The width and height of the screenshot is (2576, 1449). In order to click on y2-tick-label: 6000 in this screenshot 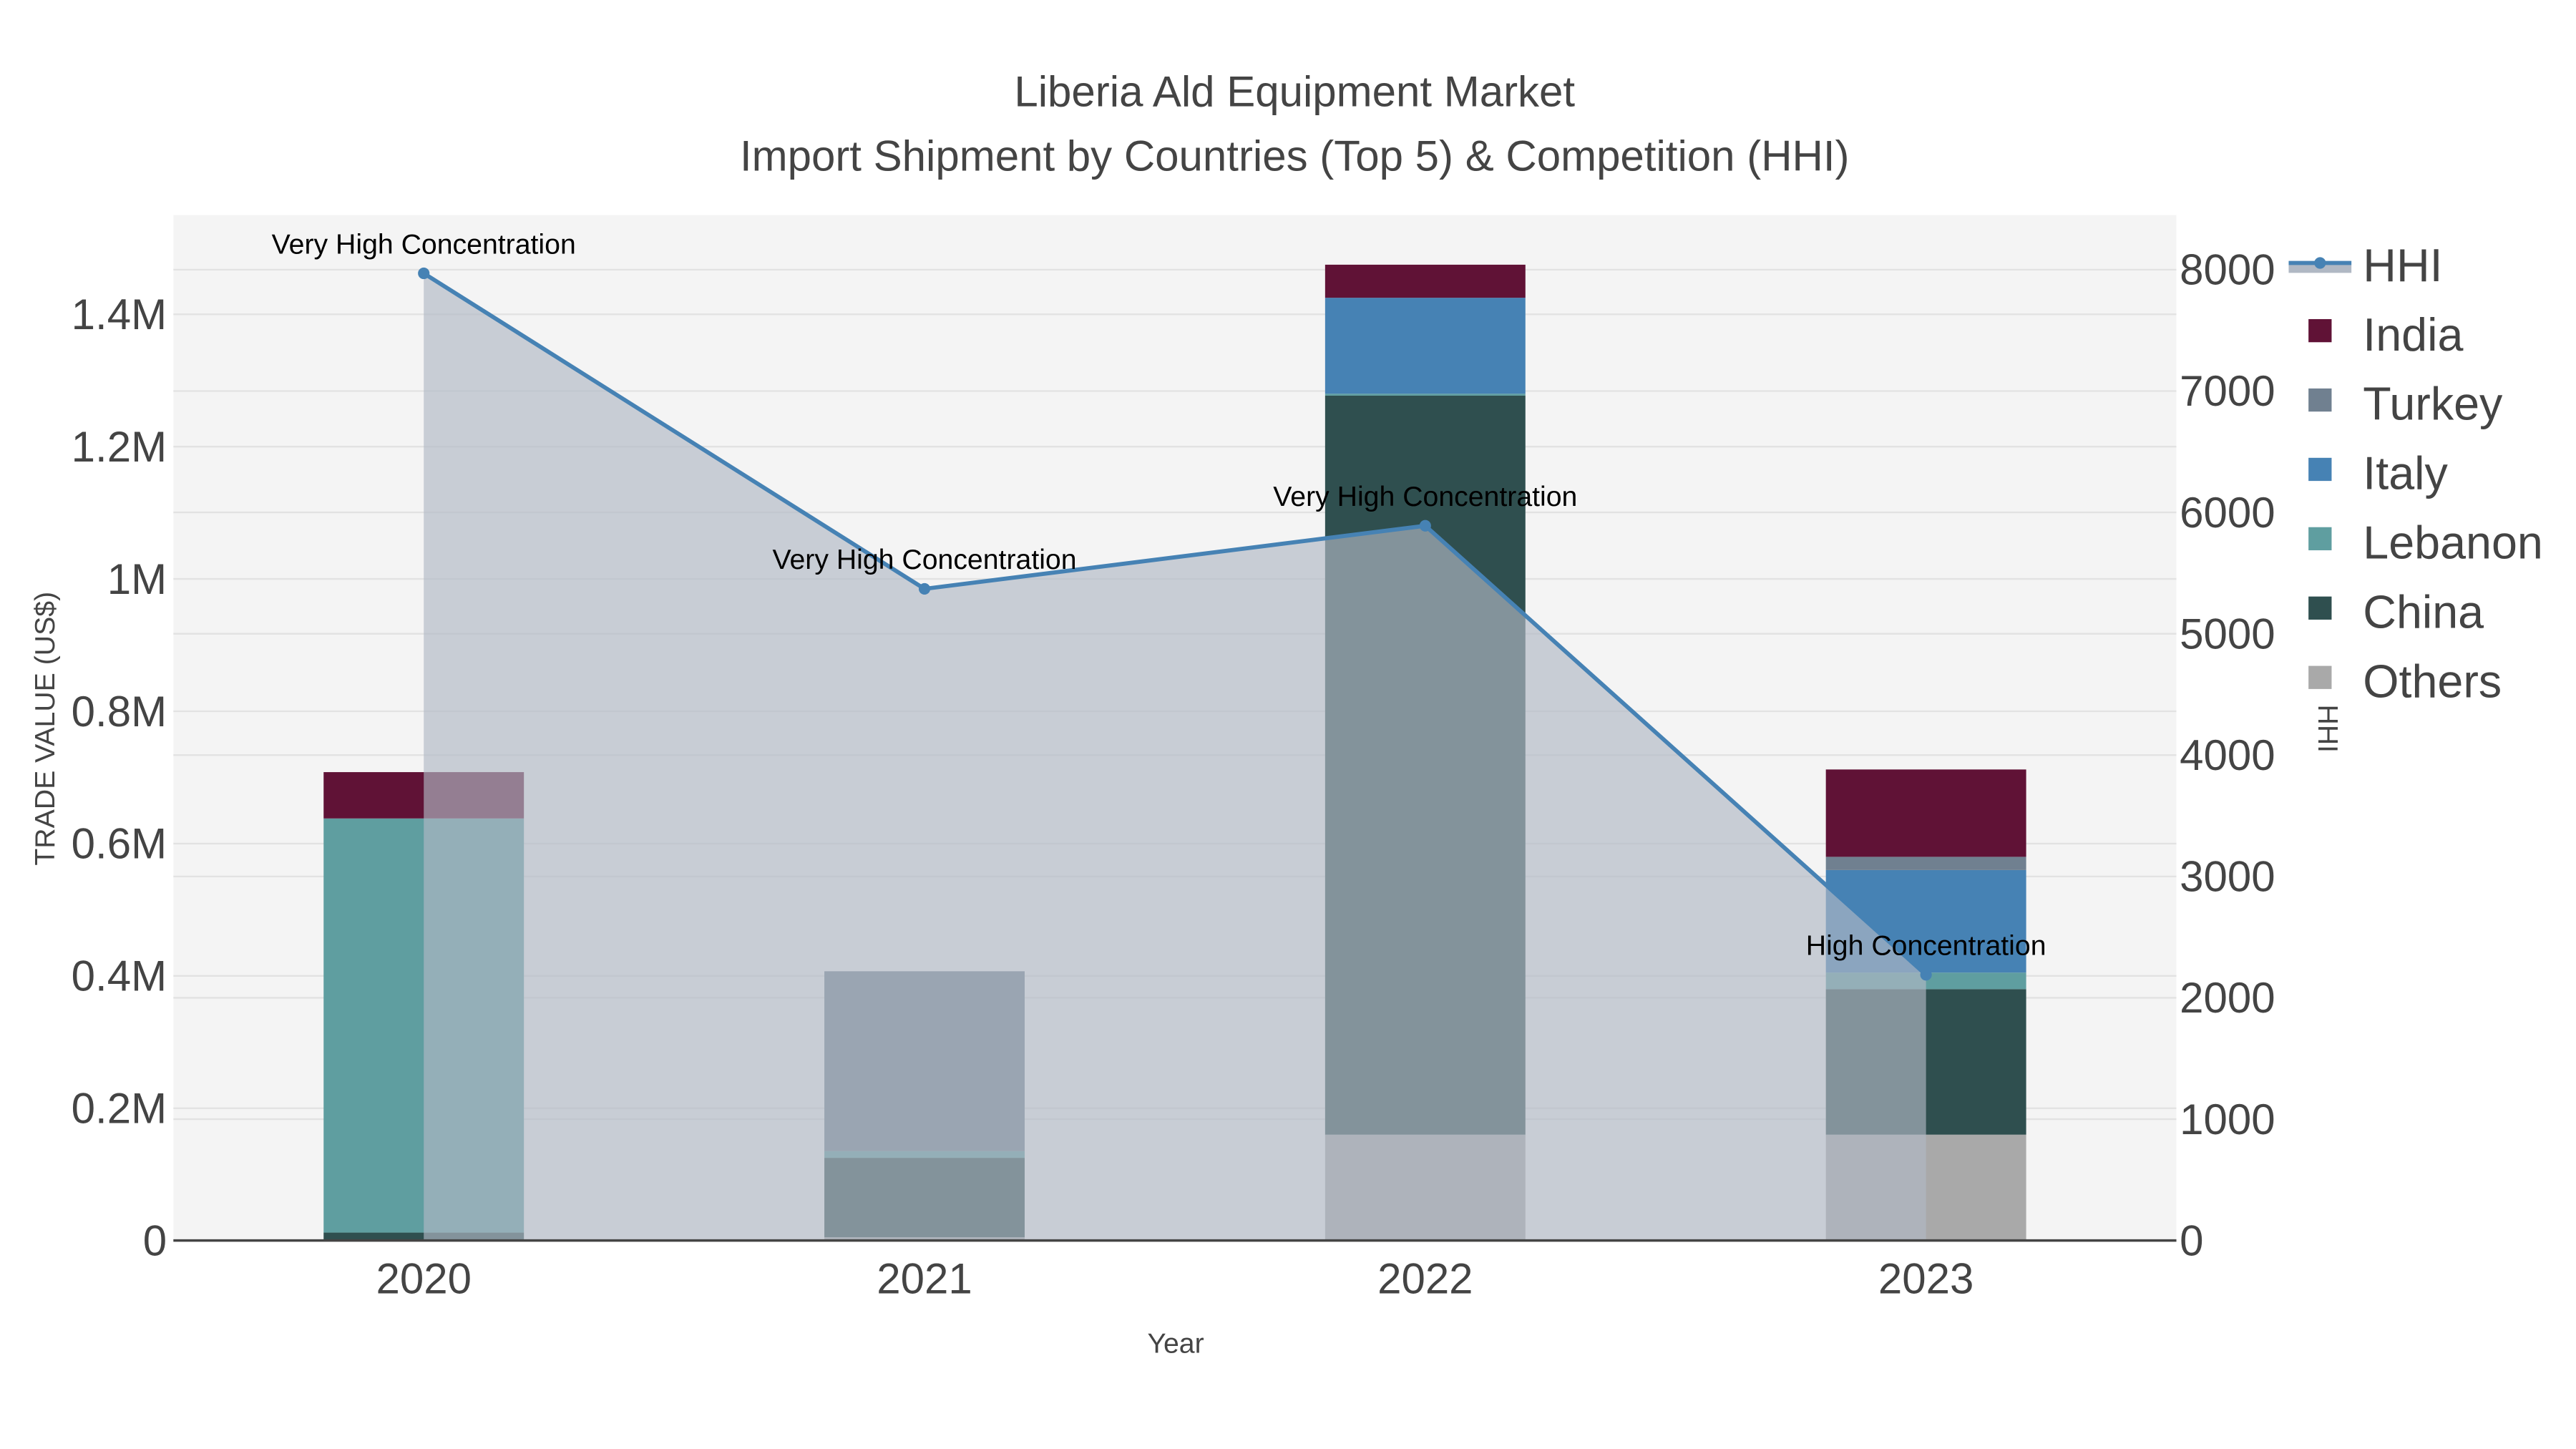, I will do `click(2227, 513)`.